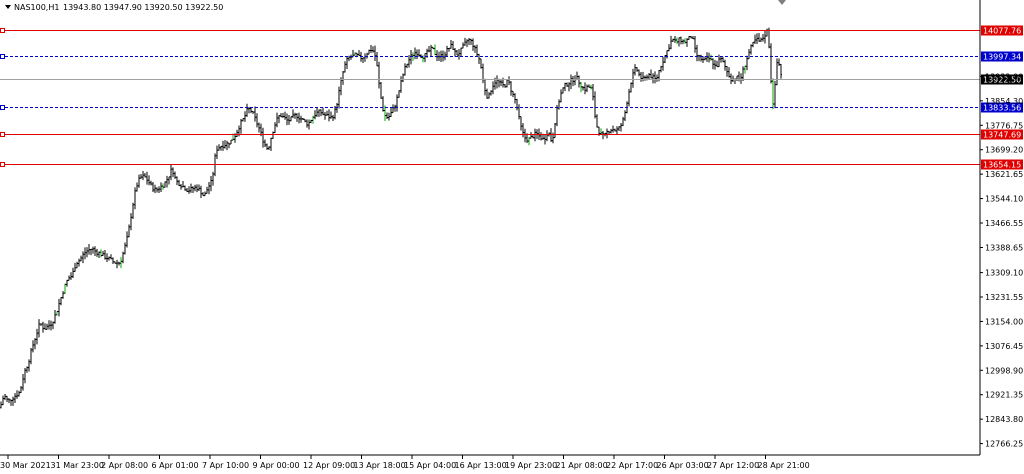  What do you see at coordinates (1004, 273) in the screenshot?
I see `price-tick-label: 13309.10` at bounding box center [1004, 273].